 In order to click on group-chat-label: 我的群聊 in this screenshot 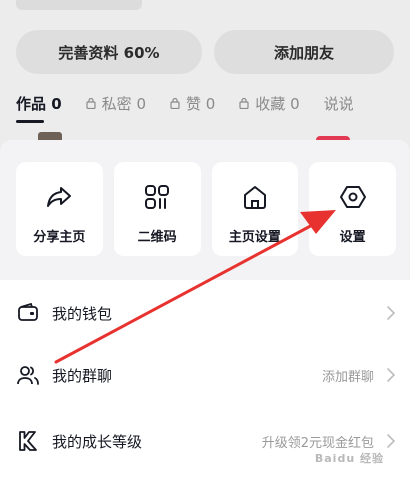, I will do `click(82, 375)`.